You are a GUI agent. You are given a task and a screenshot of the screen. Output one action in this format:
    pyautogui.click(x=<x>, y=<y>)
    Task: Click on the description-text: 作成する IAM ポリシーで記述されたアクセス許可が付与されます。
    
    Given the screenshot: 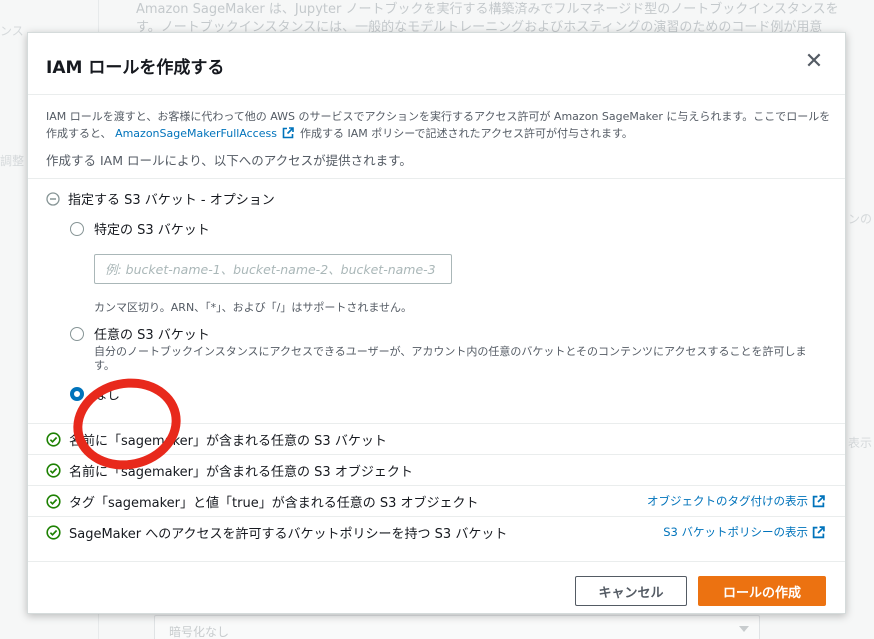 What is the action you would take?
    pyautogui.click(x=466, y=133)
    